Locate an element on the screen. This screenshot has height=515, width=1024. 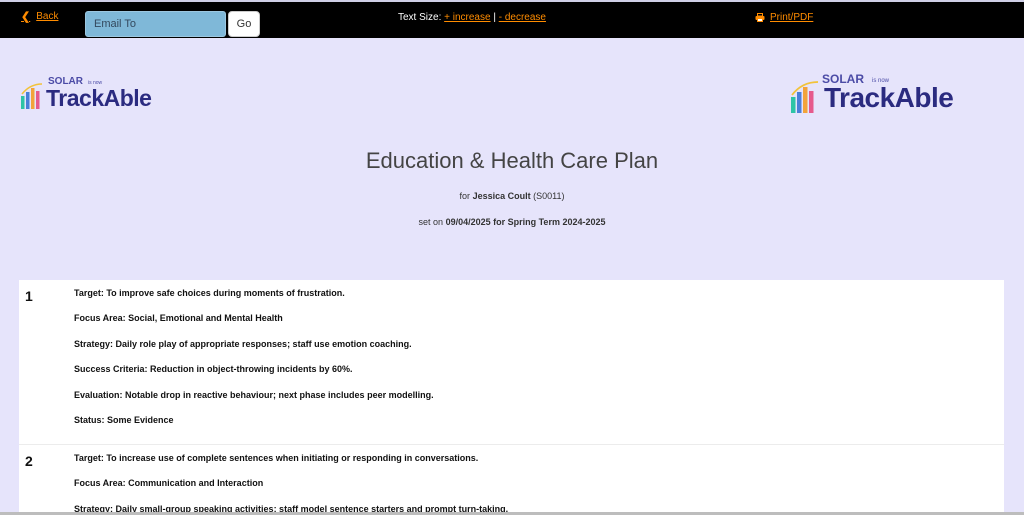
go-button: Go is located at coordinates (244, 24).